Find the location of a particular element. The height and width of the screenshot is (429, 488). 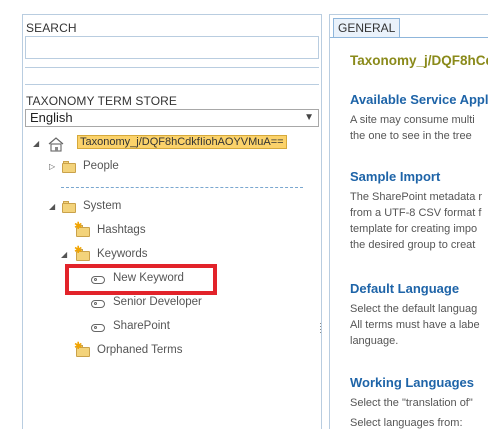

tree-node-keywords-label: Keywords is located at coordinates (122, 254).